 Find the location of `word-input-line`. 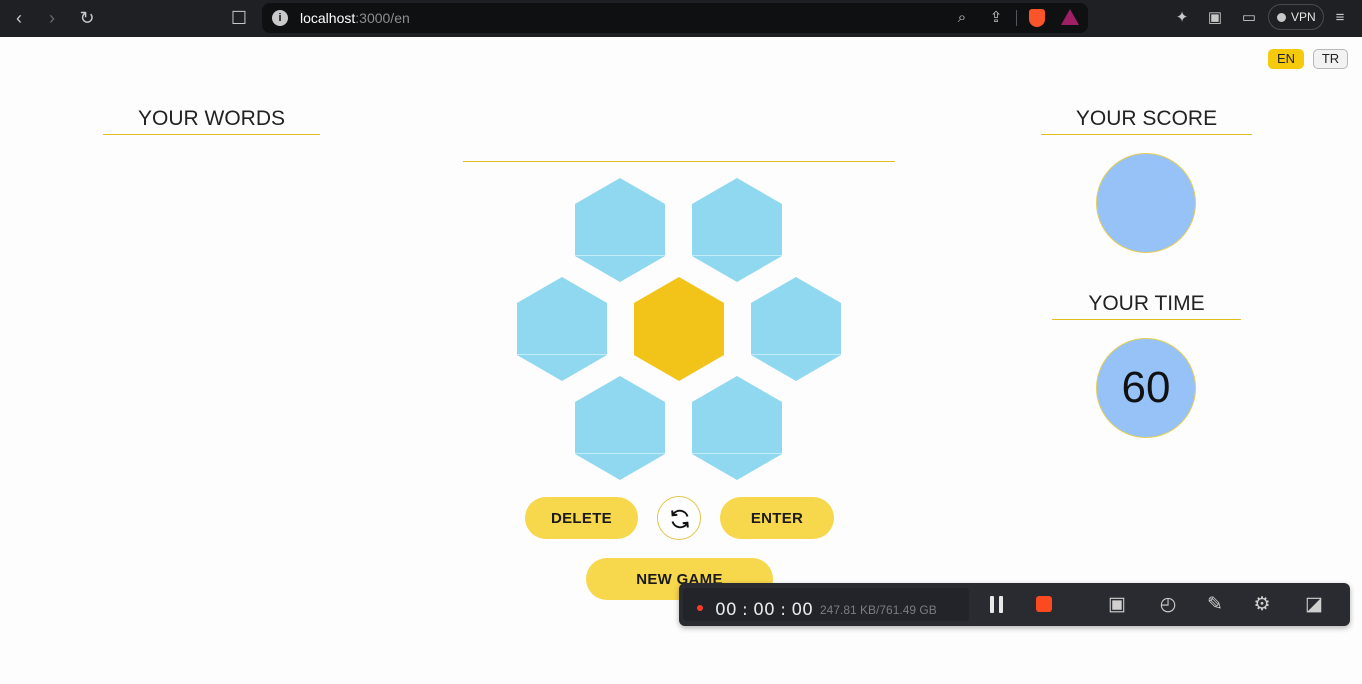

word-input-line is located at coordinates (679, 161).